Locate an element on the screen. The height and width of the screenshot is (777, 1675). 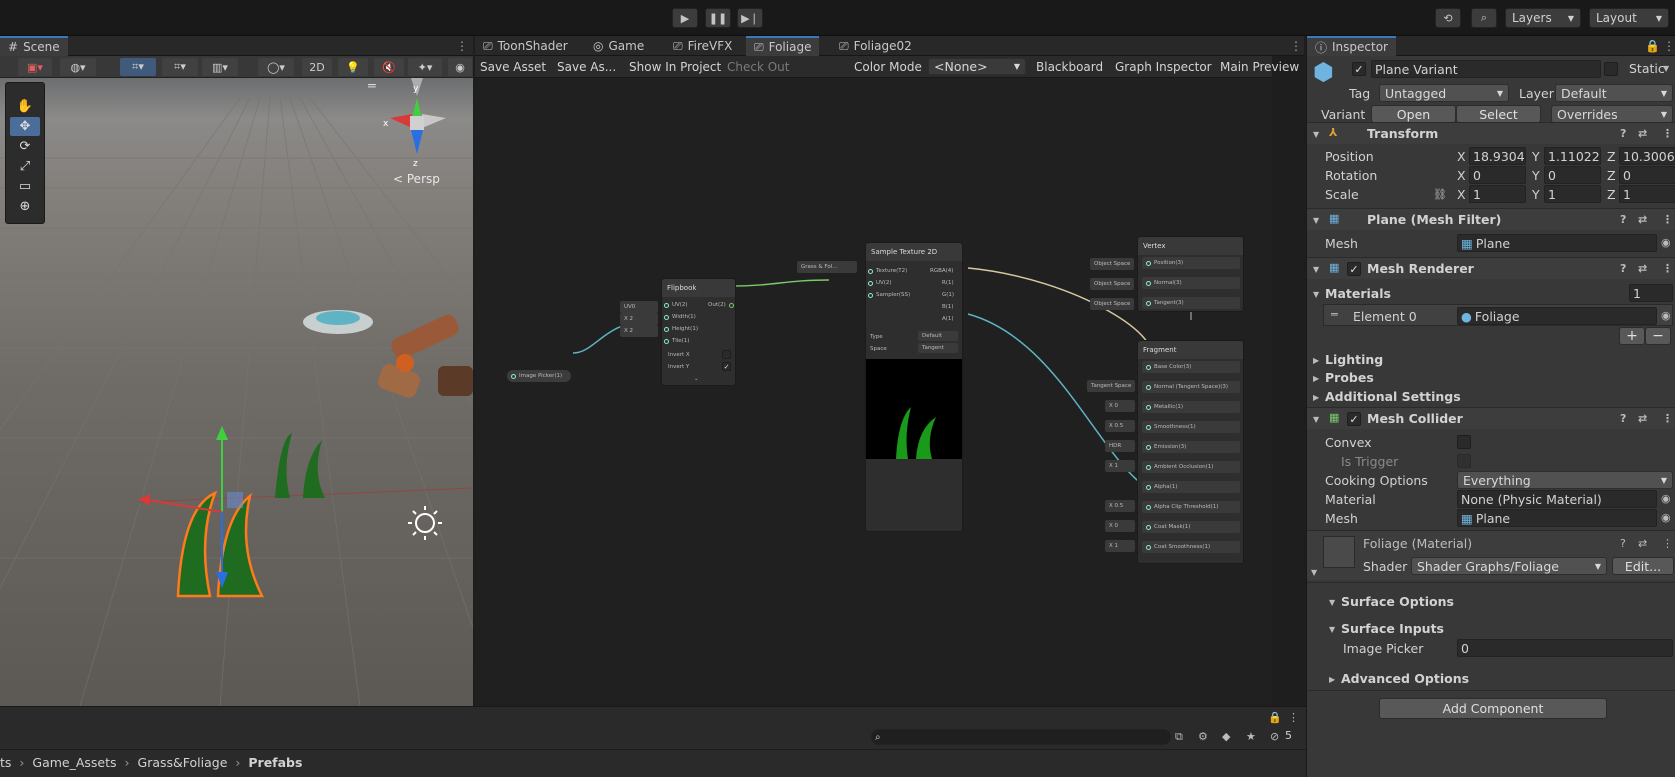
gizmo-menu-icon: ═ is located at coordinates (372, 85).